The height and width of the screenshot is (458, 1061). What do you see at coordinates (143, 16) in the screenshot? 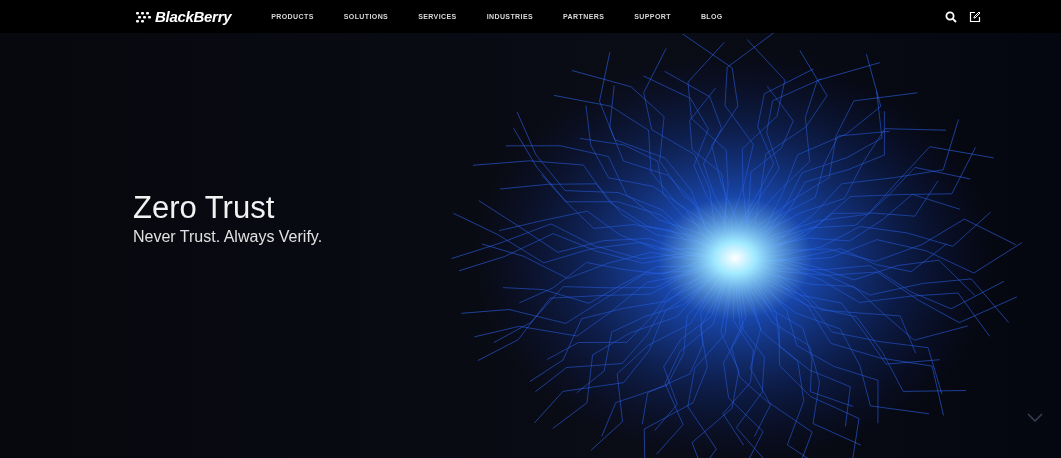
I see `logo-dots-icon` at bounding box center [143, 16].